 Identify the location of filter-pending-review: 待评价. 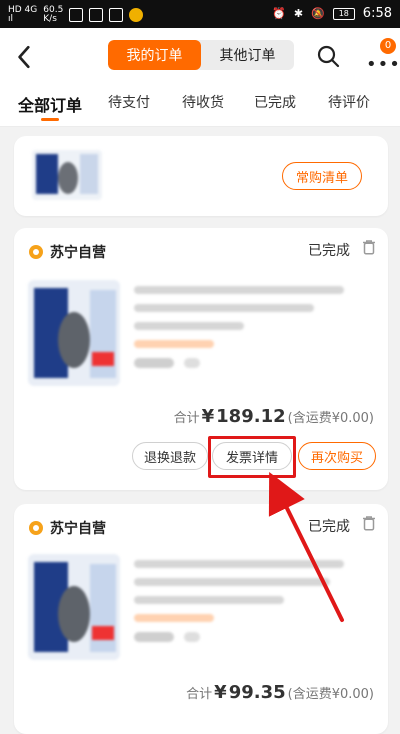
(349, 102).